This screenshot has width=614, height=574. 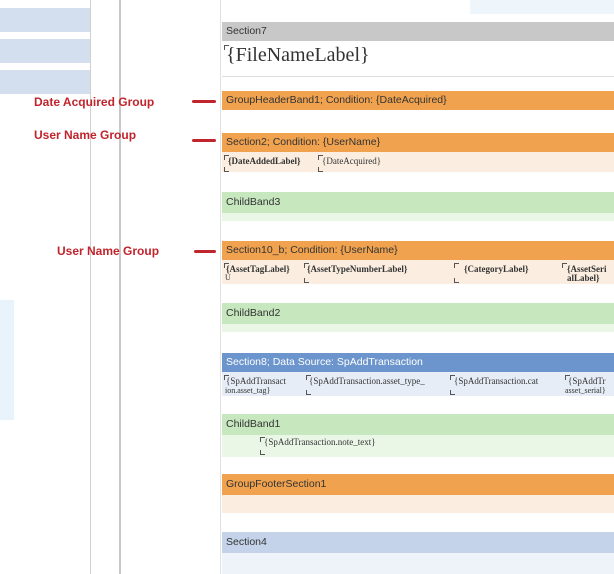 I want to click on band-section2-body: {DateAddedLabel} {DateAcquired}, so click(x=418, y=162).